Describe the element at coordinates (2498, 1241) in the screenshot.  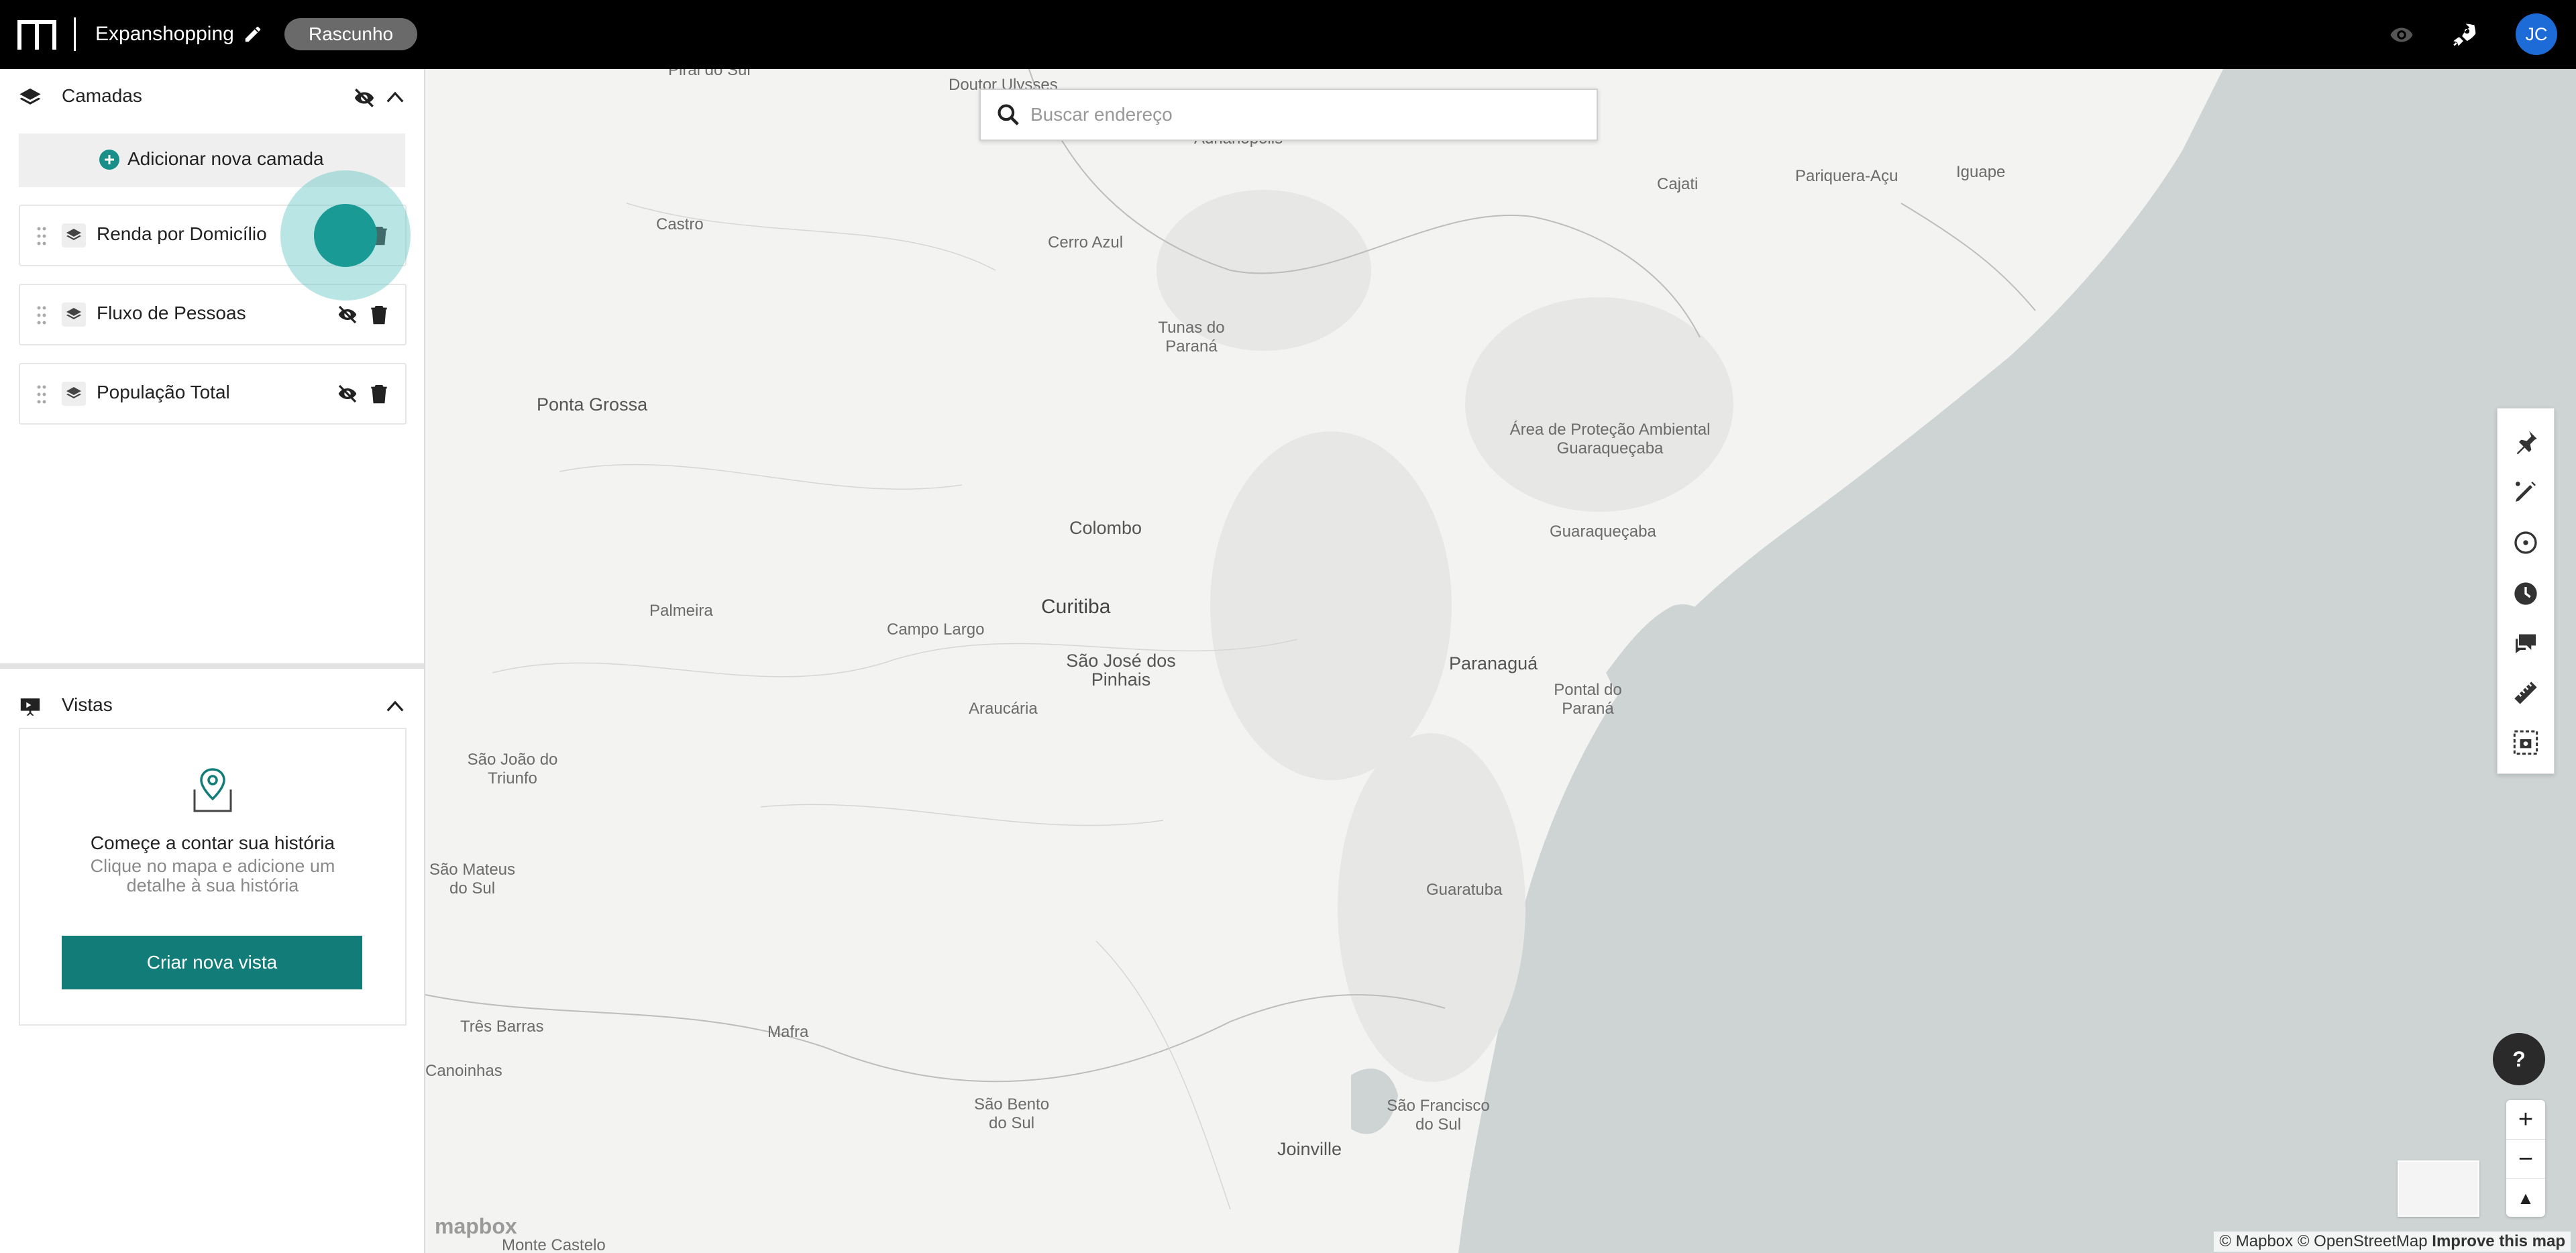
I see `improve-map-link: Improve this map` at that location.